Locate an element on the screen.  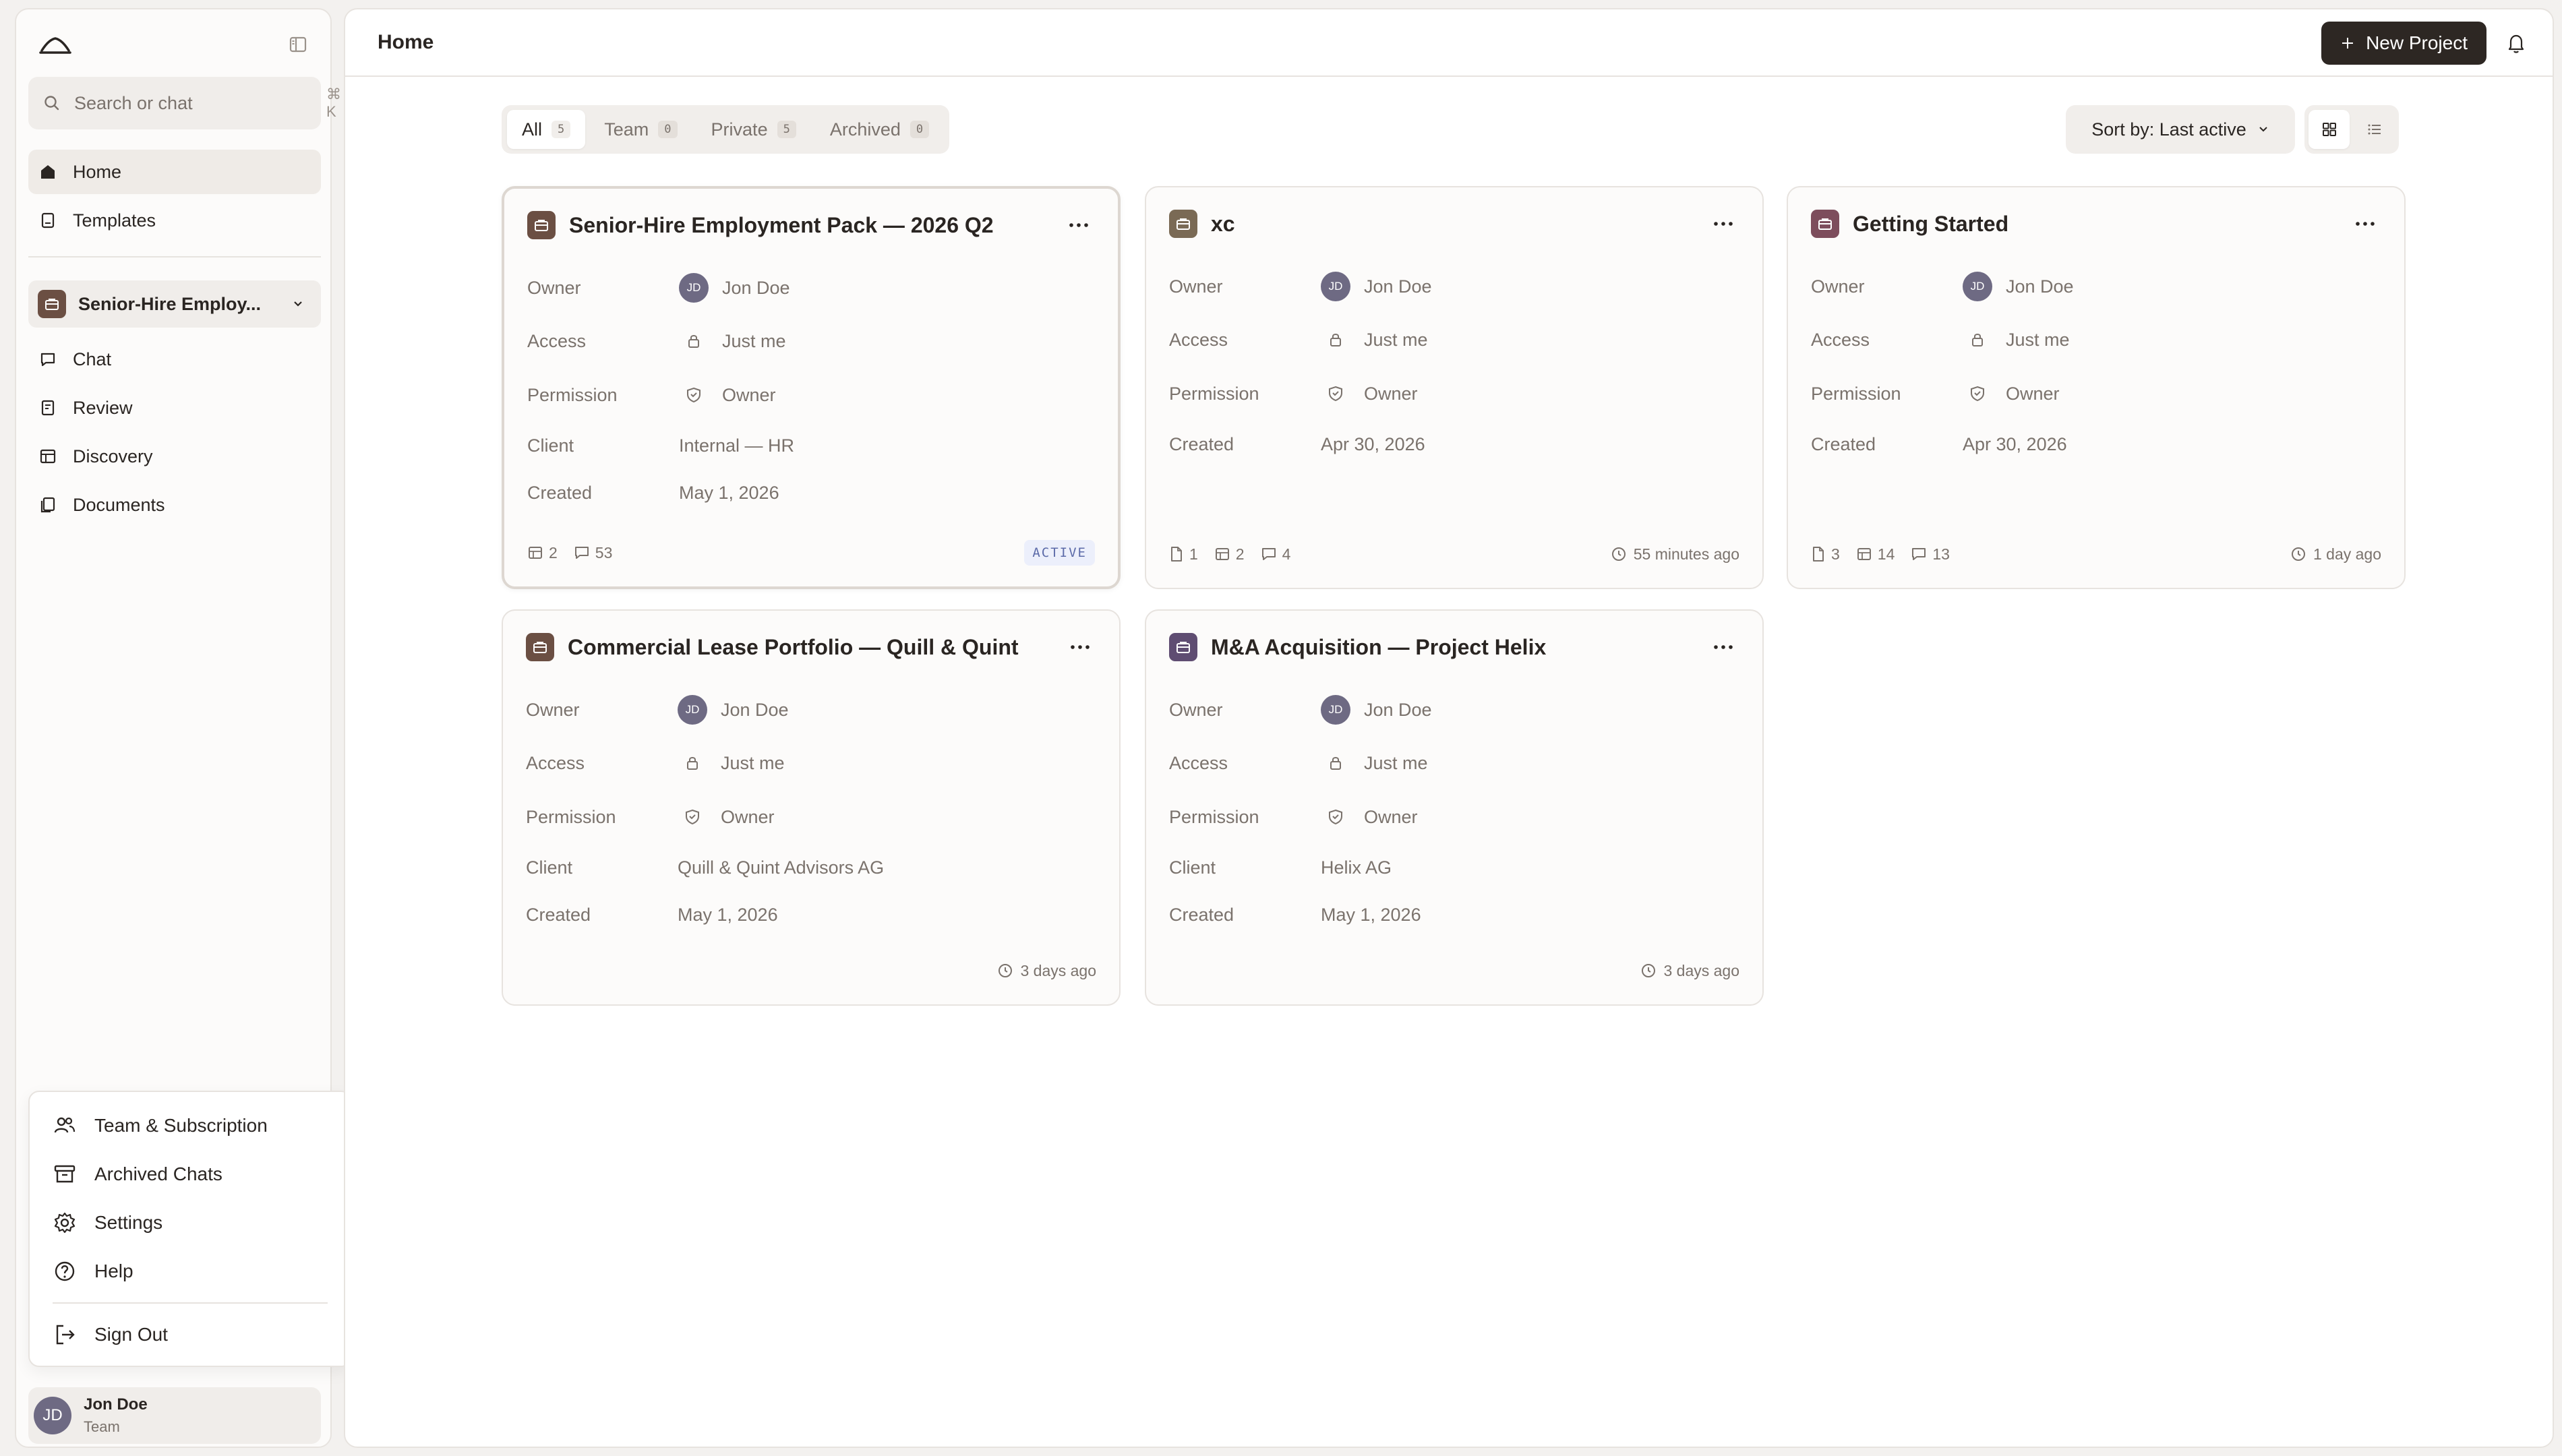
review-icon is located at coordinates (48, 408).